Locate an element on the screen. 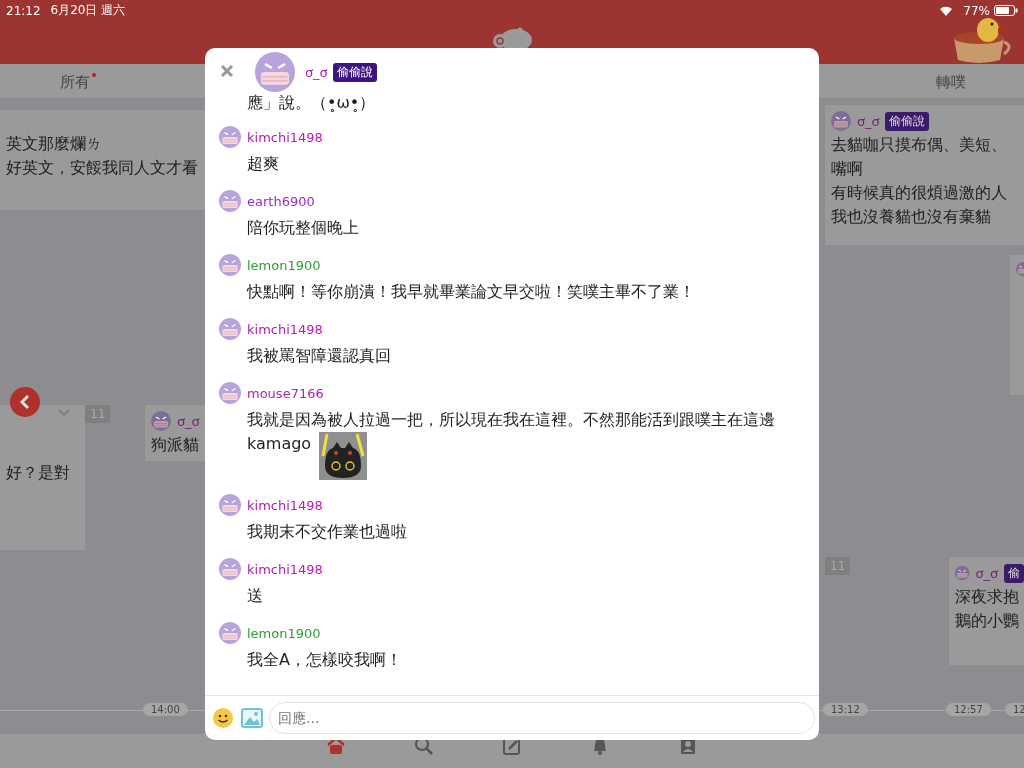 This screenshot has height=768, width=1024. post-text: 有時候真的很煩過激的人 is located at coordinates (919, 193).